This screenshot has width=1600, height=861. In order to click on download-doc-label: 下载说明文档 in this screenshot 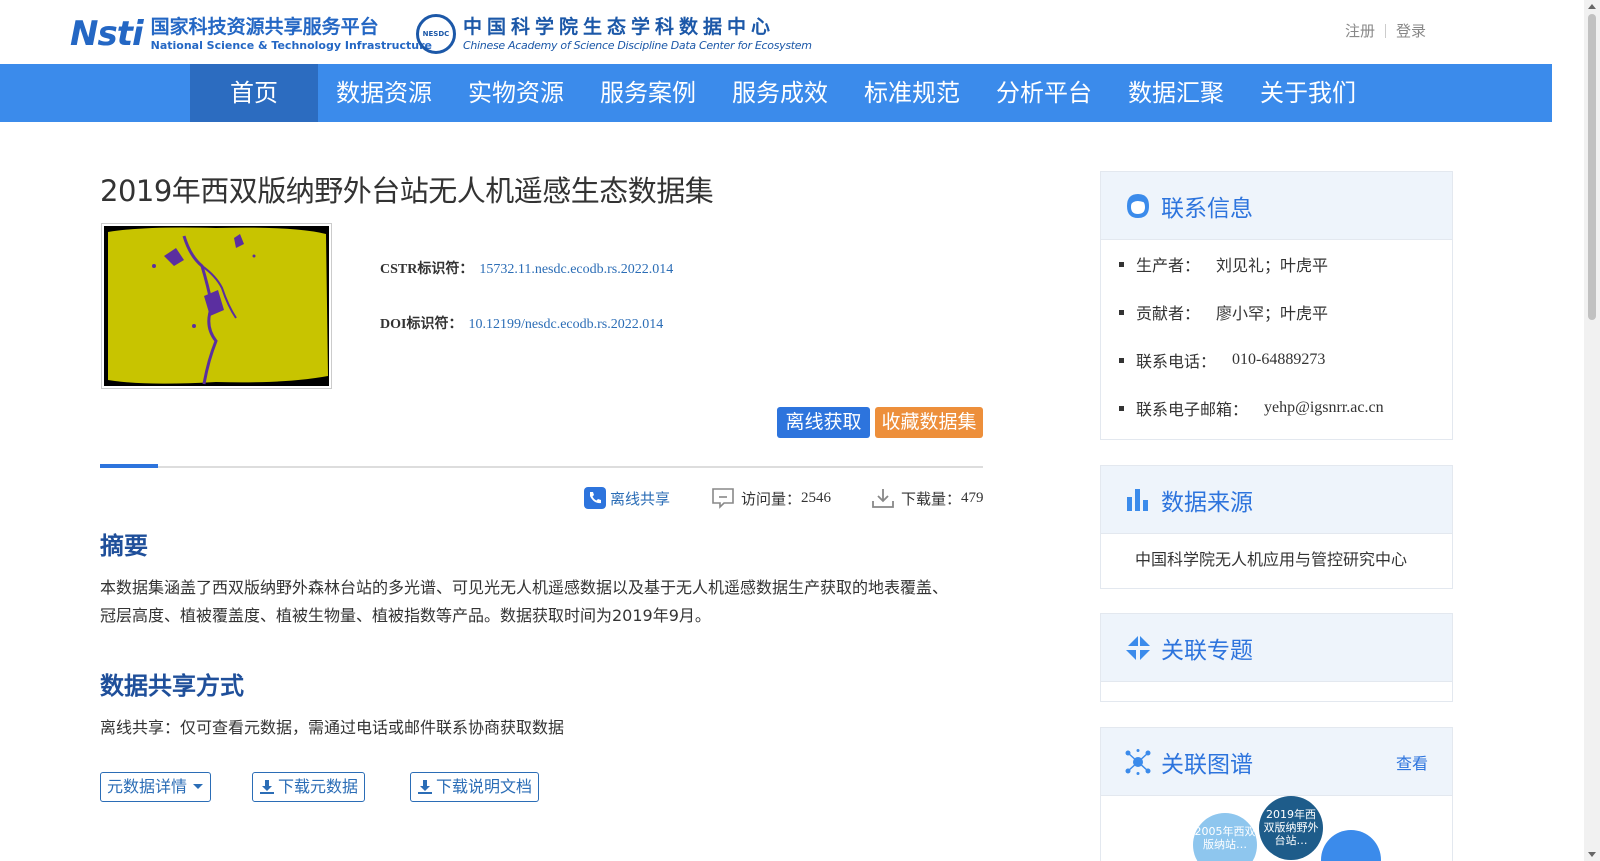, I will do `click(484, 786)`.